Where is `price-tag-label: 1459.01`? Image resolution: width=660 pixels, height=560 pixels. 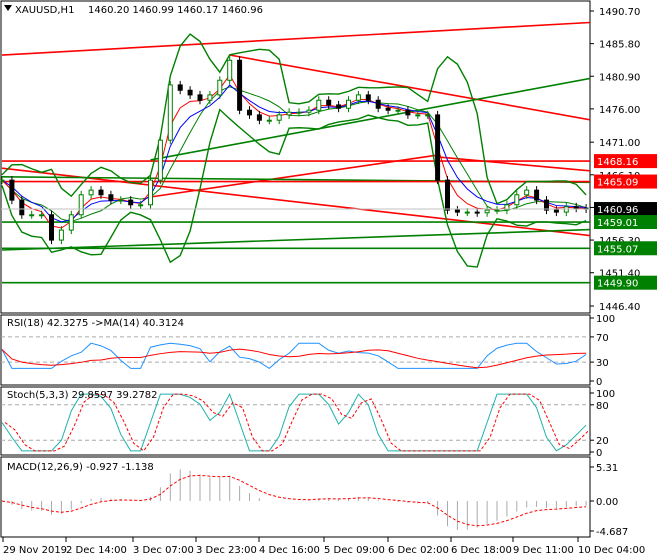 price-tag-label: 1459.01 is located at coordinates (617, 223).